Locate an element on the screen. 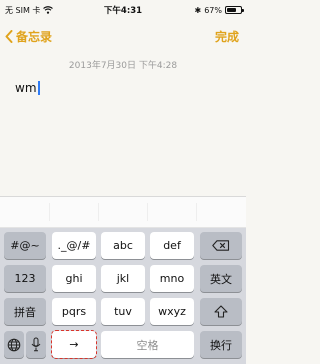 This screenshot has height=364, width=320. battery-percent: 67% is located at coordinates (213, 10).